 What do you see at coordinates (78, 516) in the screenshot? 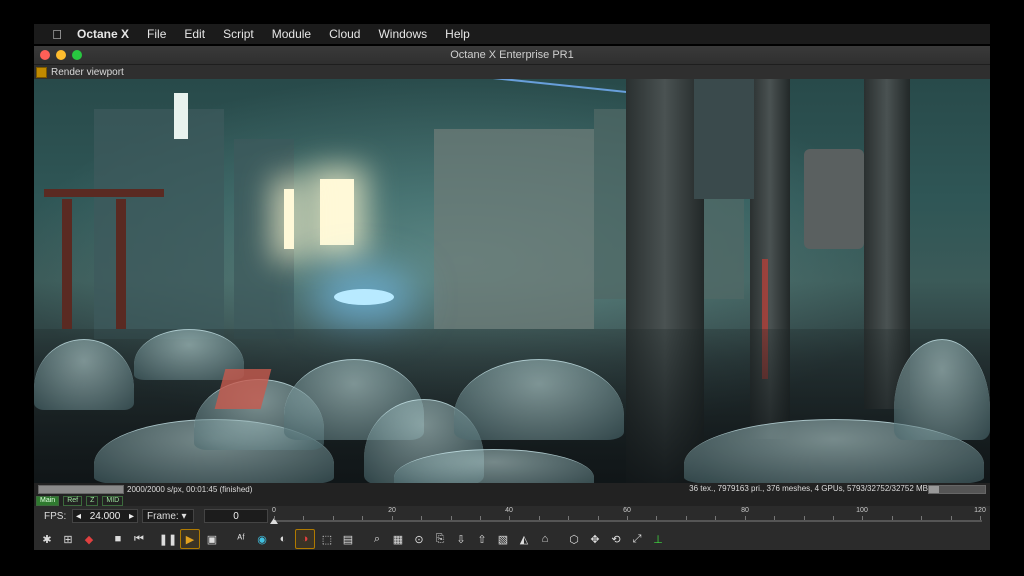
I see `fps-decrement-icon: ◂` at bounding box center [78, 516].